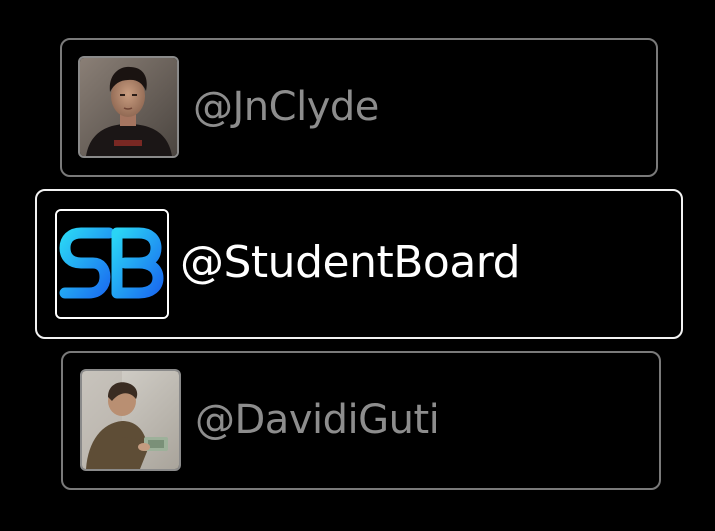  I want to click on account-handle: @StudentBoard, so click(350, 262).